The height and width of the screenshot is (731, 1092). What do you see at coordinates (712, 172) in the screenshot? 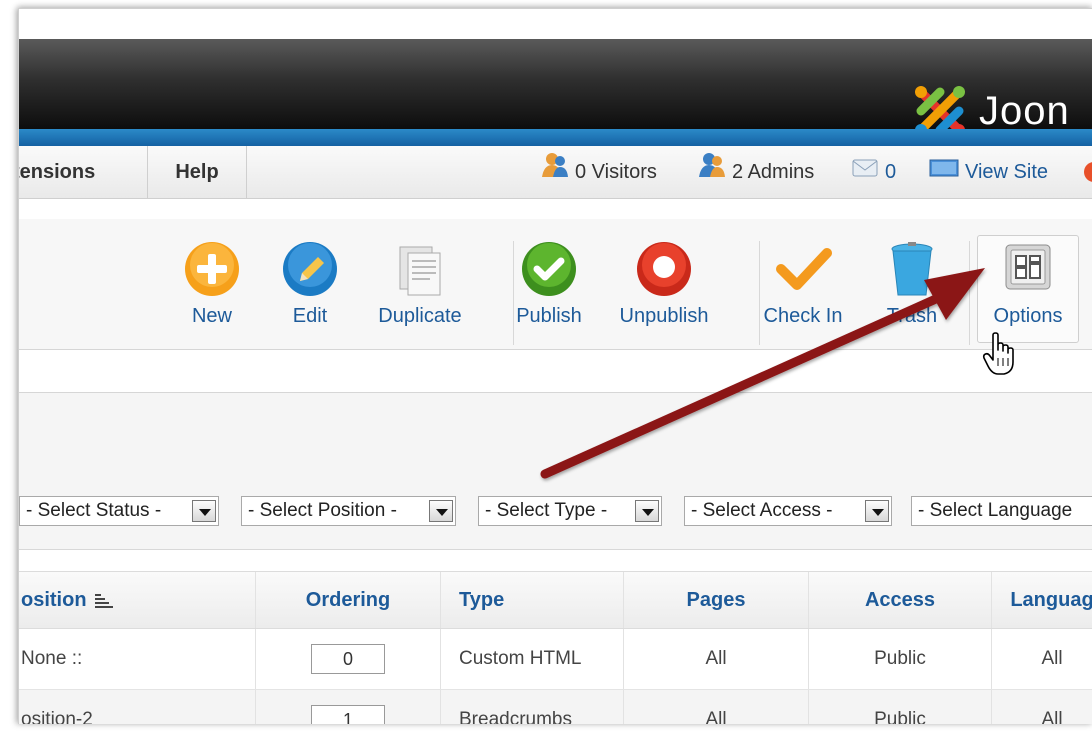
I see `admins-icon` at bounding box center [712, 172].